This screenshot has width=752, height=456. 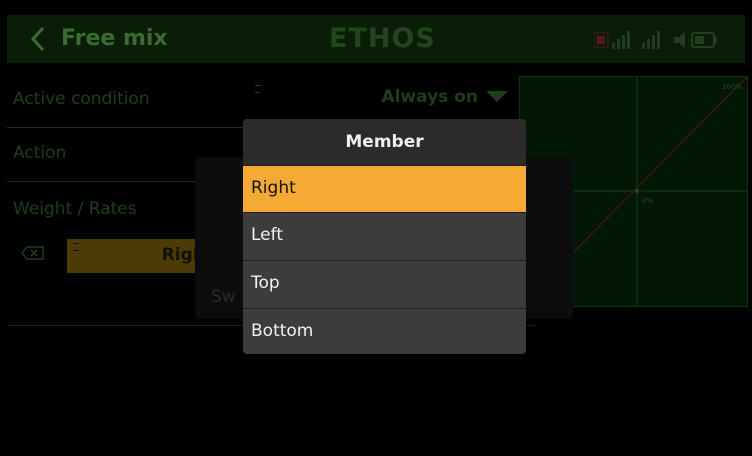 What do you see at coordinates (40, 153) in the screenshot?
I see `action-label: Action` at bounding box center [40, 153].